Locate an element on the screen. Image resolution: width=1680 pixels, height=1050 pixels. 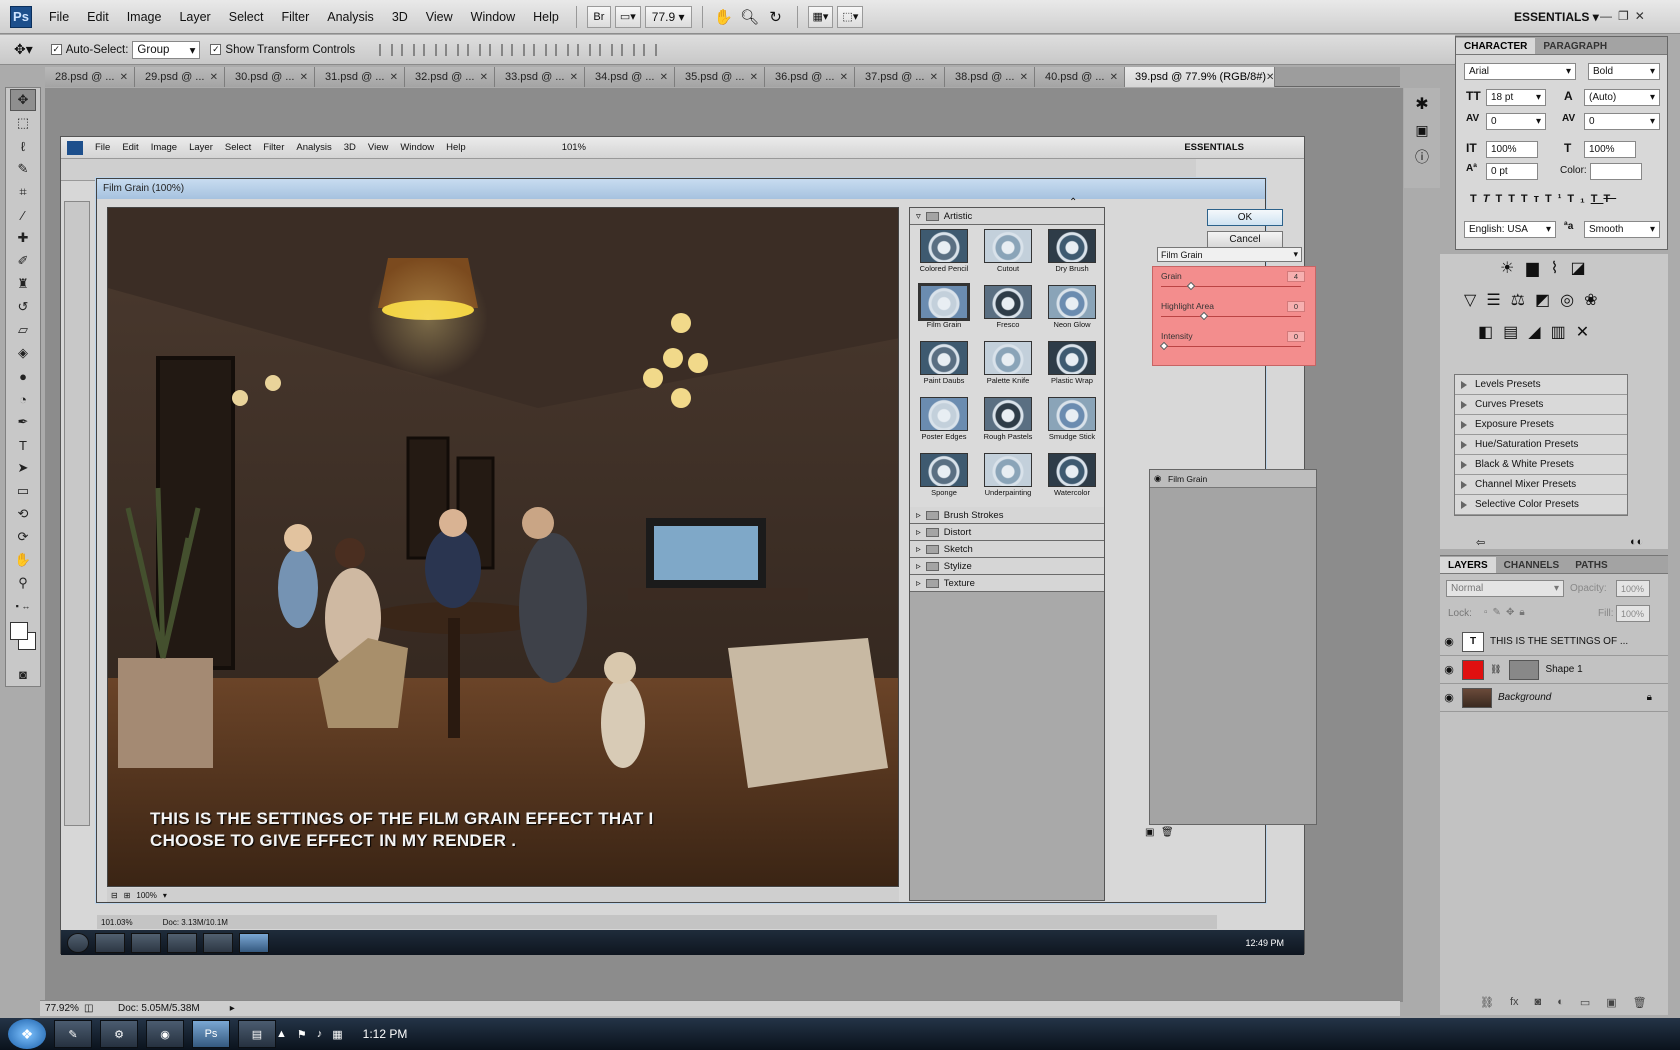
start-button: ❖ is located at coordinates (27, 1034).